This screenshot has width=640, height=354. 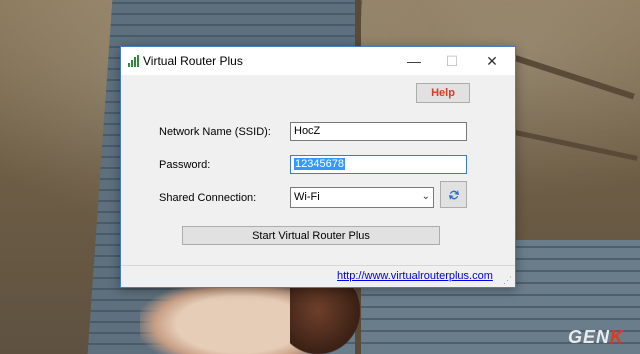 I want to click on start-router-button: Start Virtual Router Plus, so click(x=311, y=235).